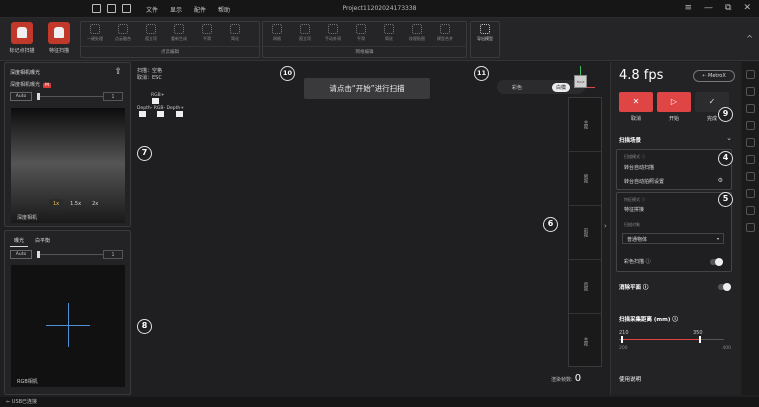 The height and width of the screenshot is (407, 759). Describe the element at coordinates (75, 204) in the screenshot. I see `zoom-1-5x: 1.5x` at that location.